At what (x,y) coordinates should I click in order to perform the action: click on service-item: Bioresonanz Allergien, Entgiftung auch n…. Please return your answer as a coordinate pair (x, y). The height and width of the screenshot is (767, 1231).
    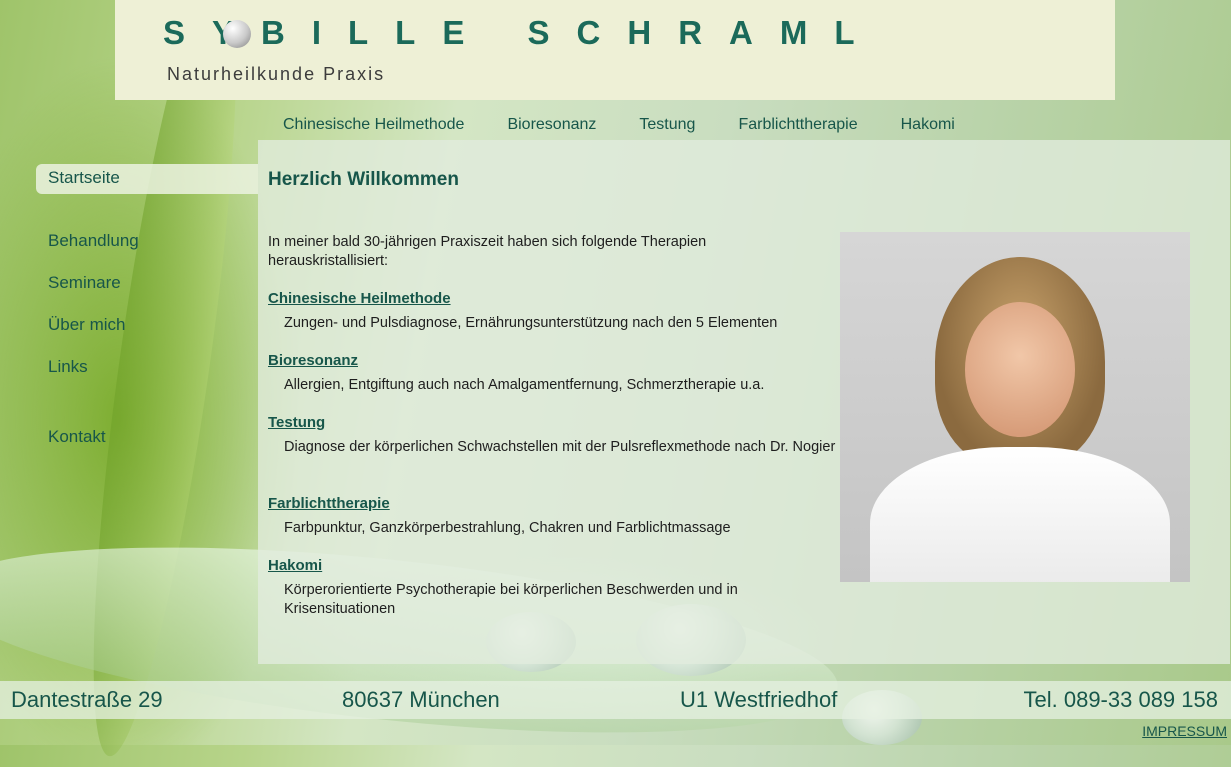
    Looking at the image, I should click on (553, 373).